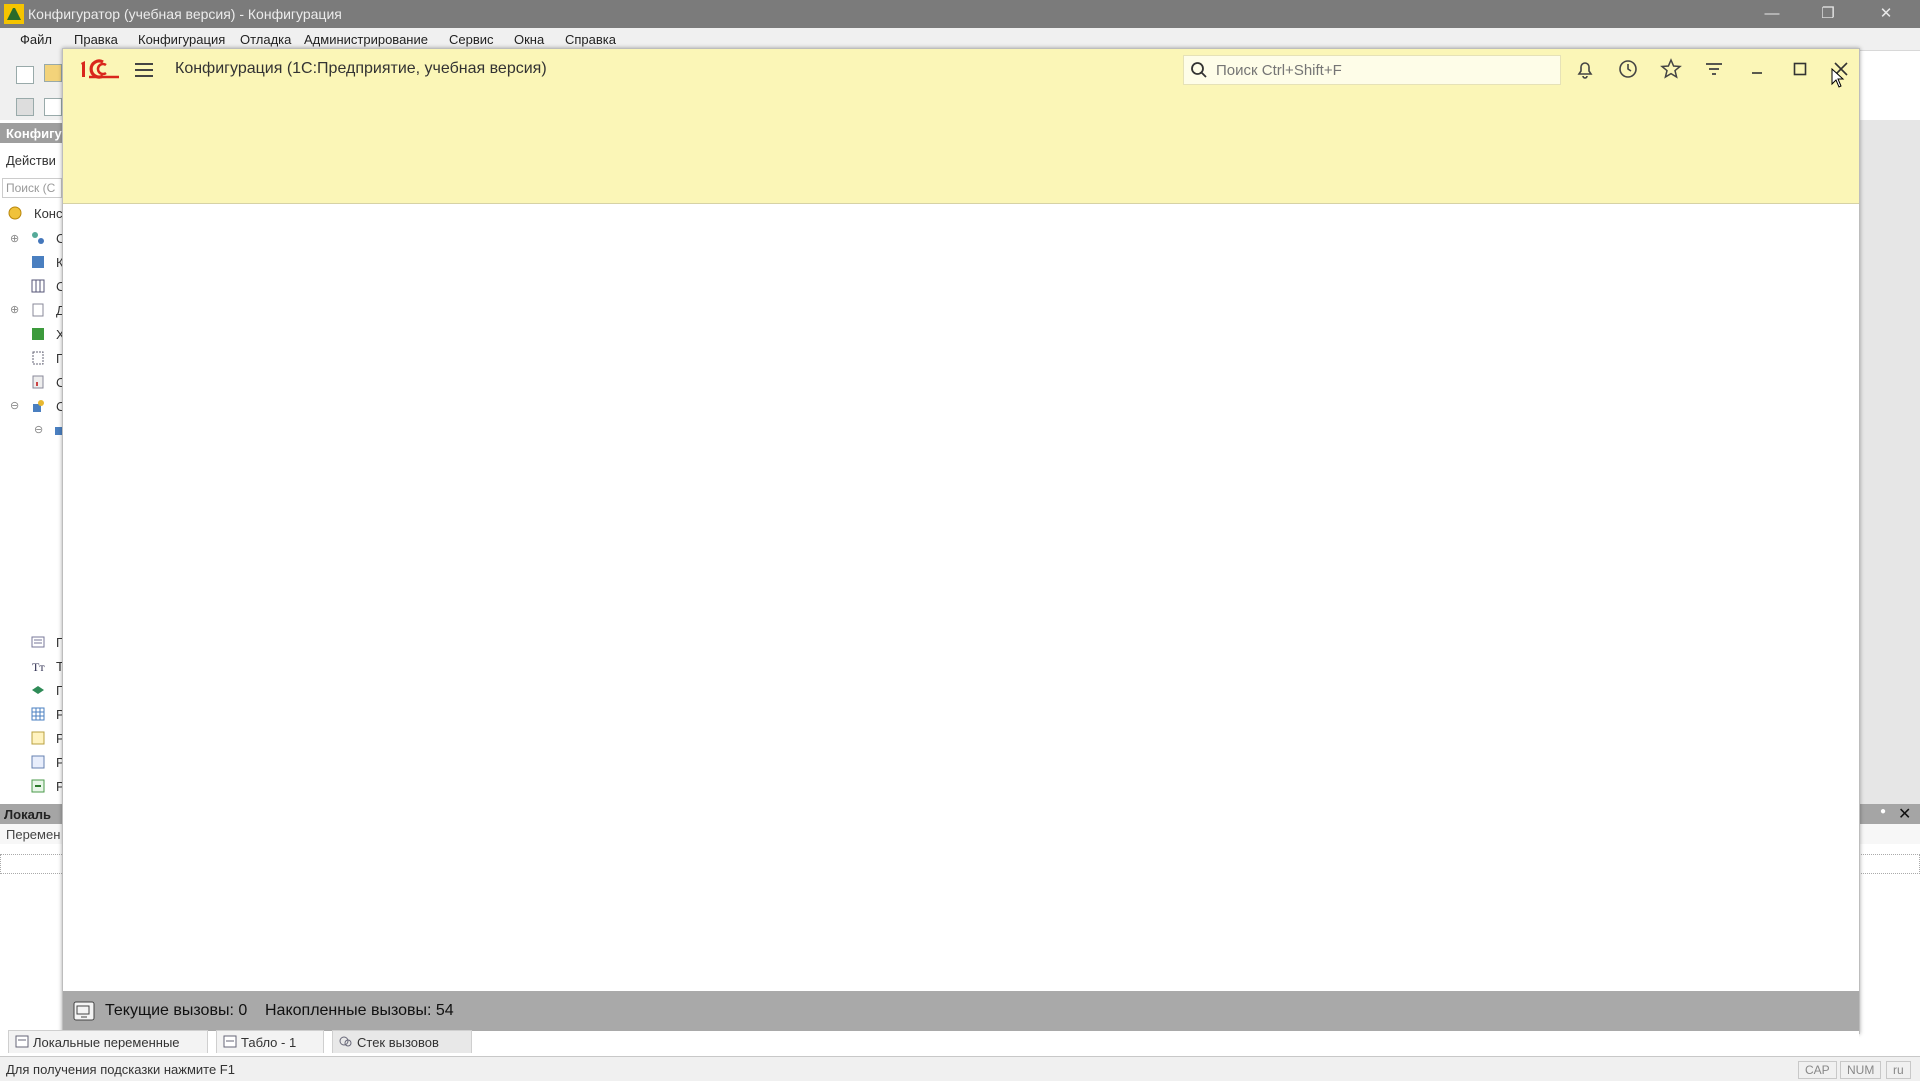 The height and width of the screenshot is (1081, 1920). What do you see at coordinates (33, 834) in the screenshot?
I see `variables-column-header: Перемен` at bounding box center [33, 834].